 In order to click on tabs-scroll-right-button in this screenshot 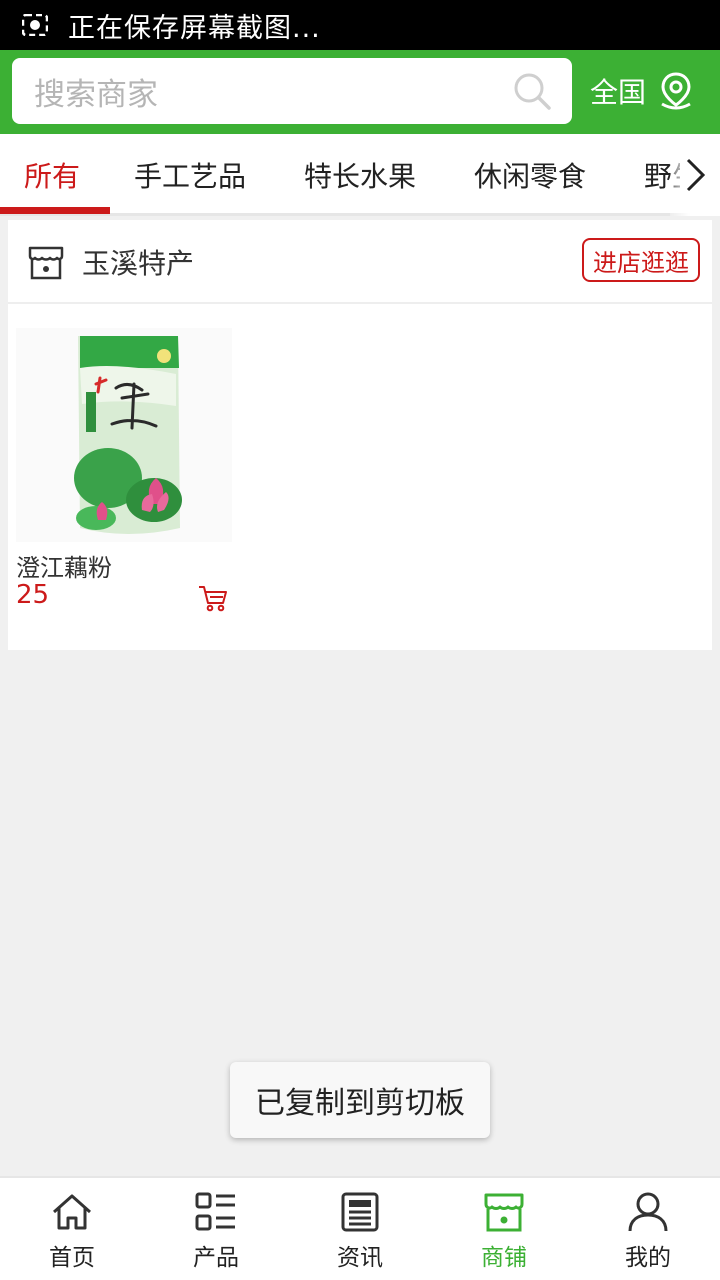, I will do `click(695, 175)`.